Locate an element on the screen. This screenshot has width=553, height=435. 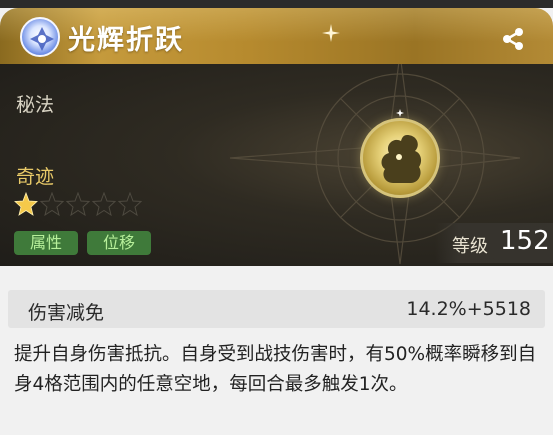
rarity-label: 奇迹 is located at coordinates (35, 177).